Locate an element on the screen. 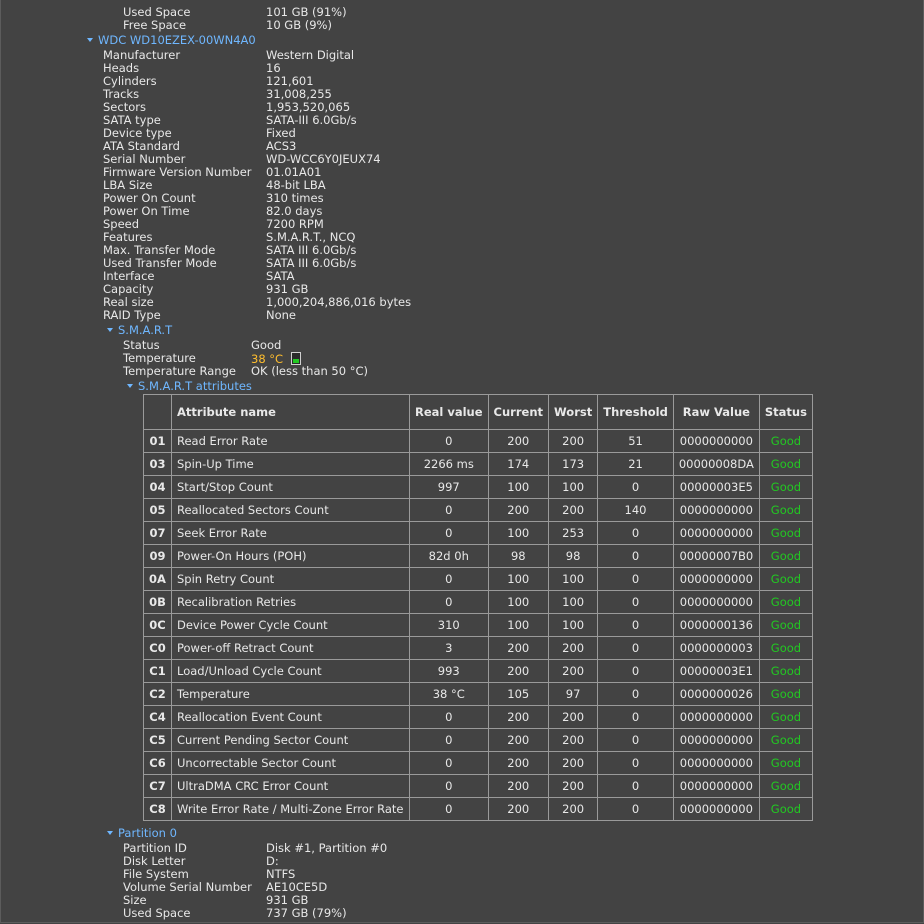  smart-status-value: Good is located at coordinates (266, 345).